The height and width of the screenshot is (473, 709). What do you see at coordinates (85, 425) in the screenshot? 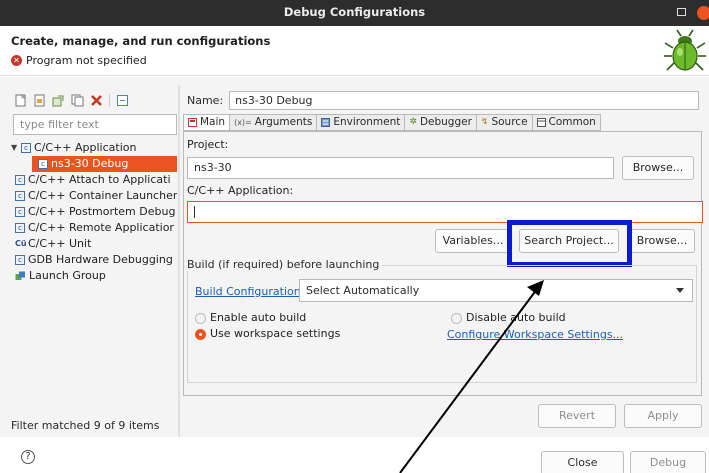
I see `filter-status: Filter matched 9 of 9 items` at bounding box center [85, 425].